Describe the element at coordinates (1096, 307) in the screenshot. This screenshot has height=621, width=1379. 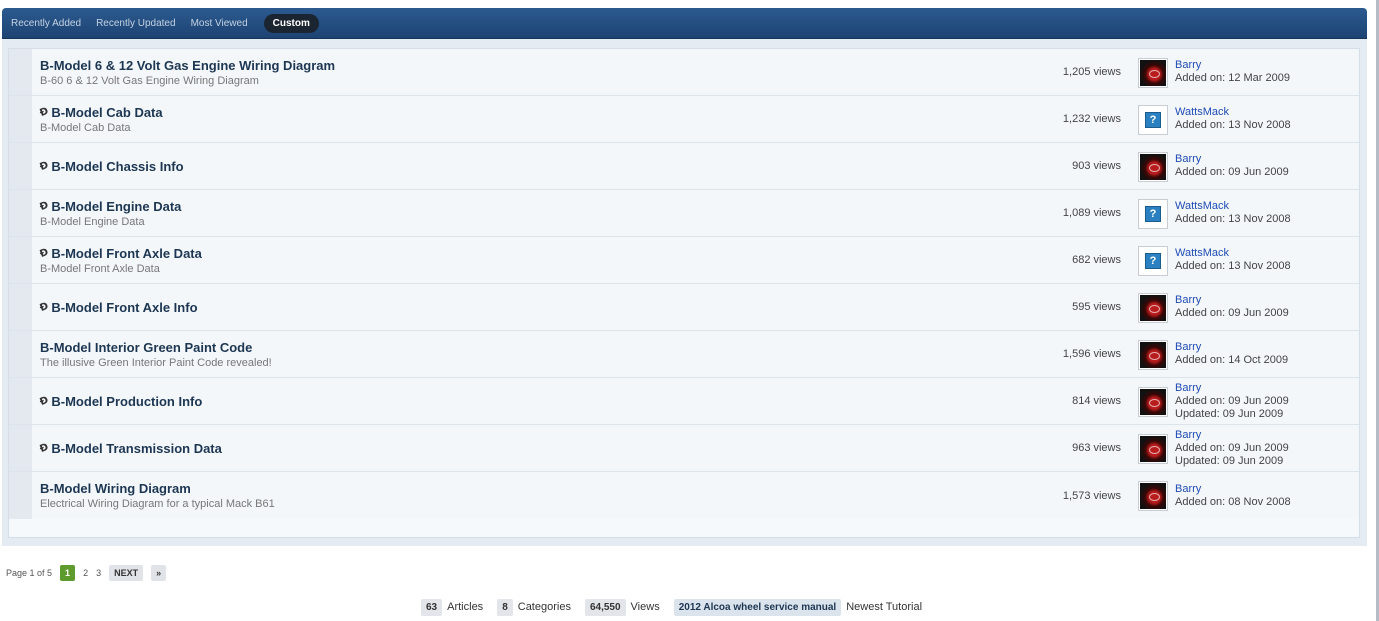
I see `article-view-count: 595 views` at that location.